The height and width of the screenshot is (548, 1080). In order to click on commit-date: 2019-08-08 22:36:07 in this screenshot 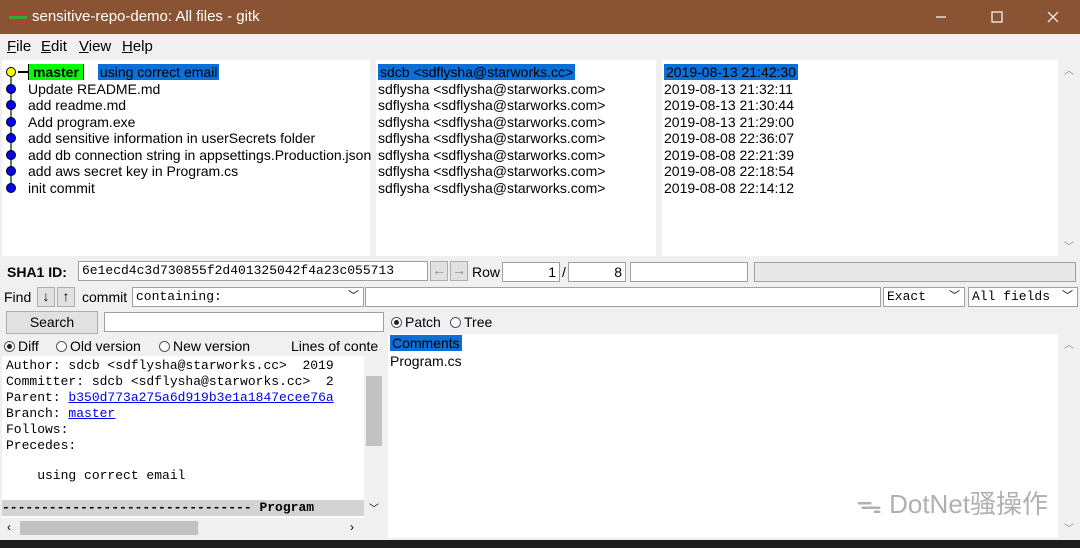, I will do `click(729, 138)`.